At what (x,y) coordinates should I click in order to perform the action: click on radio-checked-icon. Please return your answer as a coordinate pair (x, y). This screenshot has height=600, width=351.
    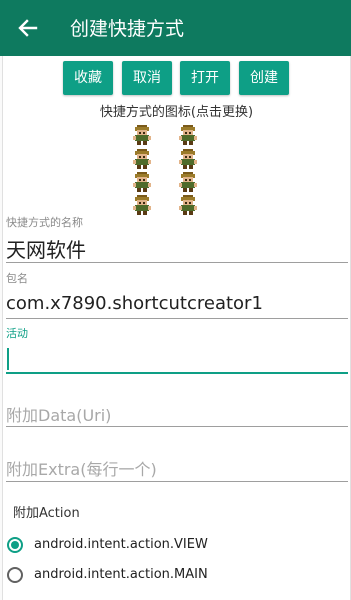
    Looking at the image, I should click on (15, 545).